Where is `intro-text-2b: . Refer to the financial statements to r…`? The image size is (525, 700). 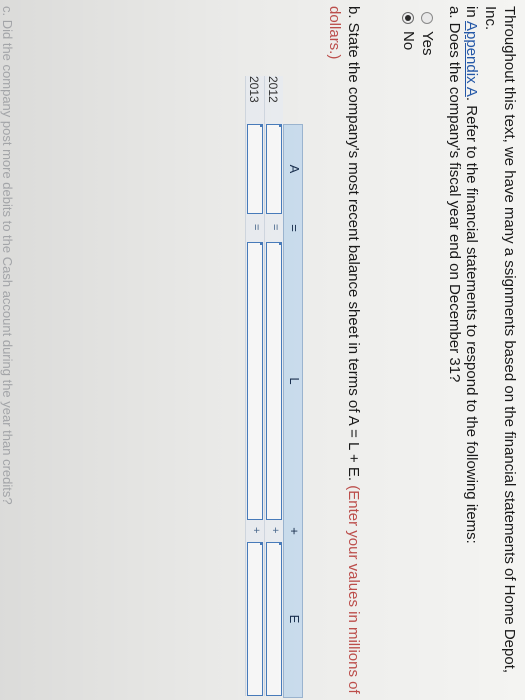
intro-text-2b: . Refer to the financial statements to r… is located at coordinates (471, 320).